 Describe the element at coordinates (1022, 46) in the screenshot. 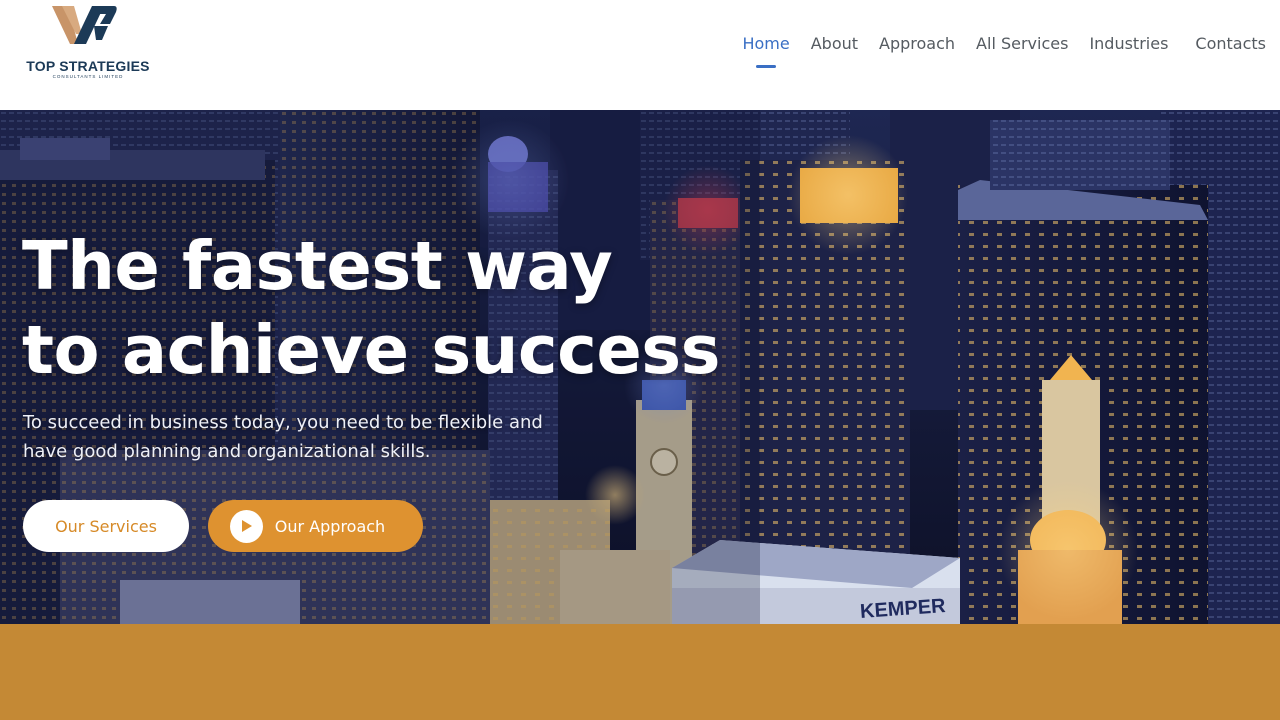

I see `nav-all-services: All Services` at that location.